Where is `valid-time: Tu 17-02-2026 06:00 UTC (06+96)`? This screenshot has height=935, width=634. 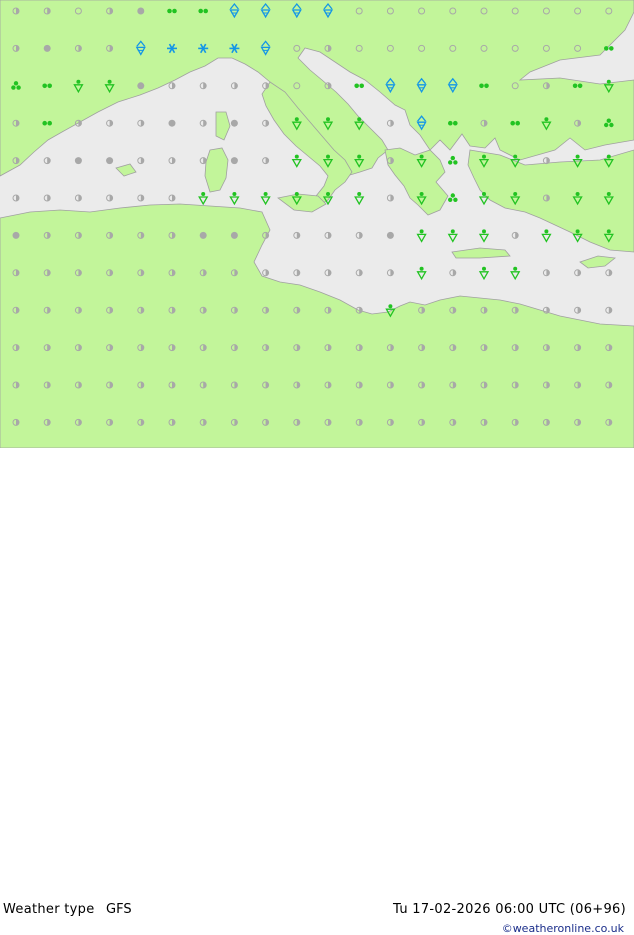 valid-time: Tu 17-02-2026 06:00 UTC (06+96) is located at coordinates (509, 909).